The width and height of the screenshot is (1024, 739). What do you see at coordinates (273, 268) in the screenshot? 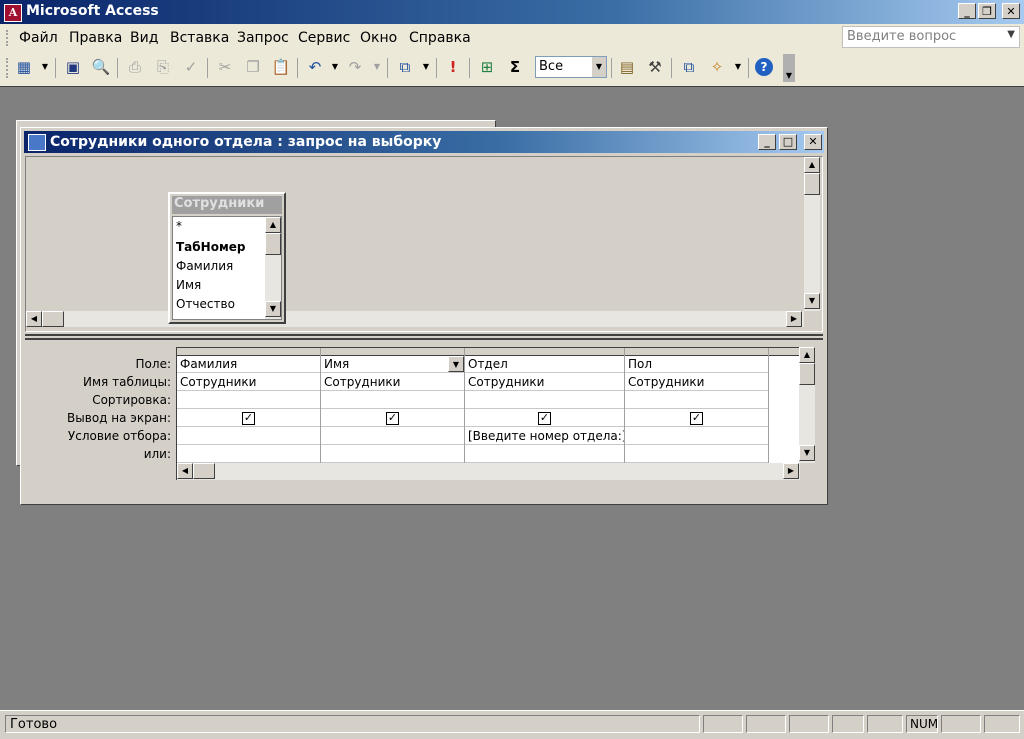
I see `field-list-vscroll: ▲ ▼` at bounding box center [273, 268].